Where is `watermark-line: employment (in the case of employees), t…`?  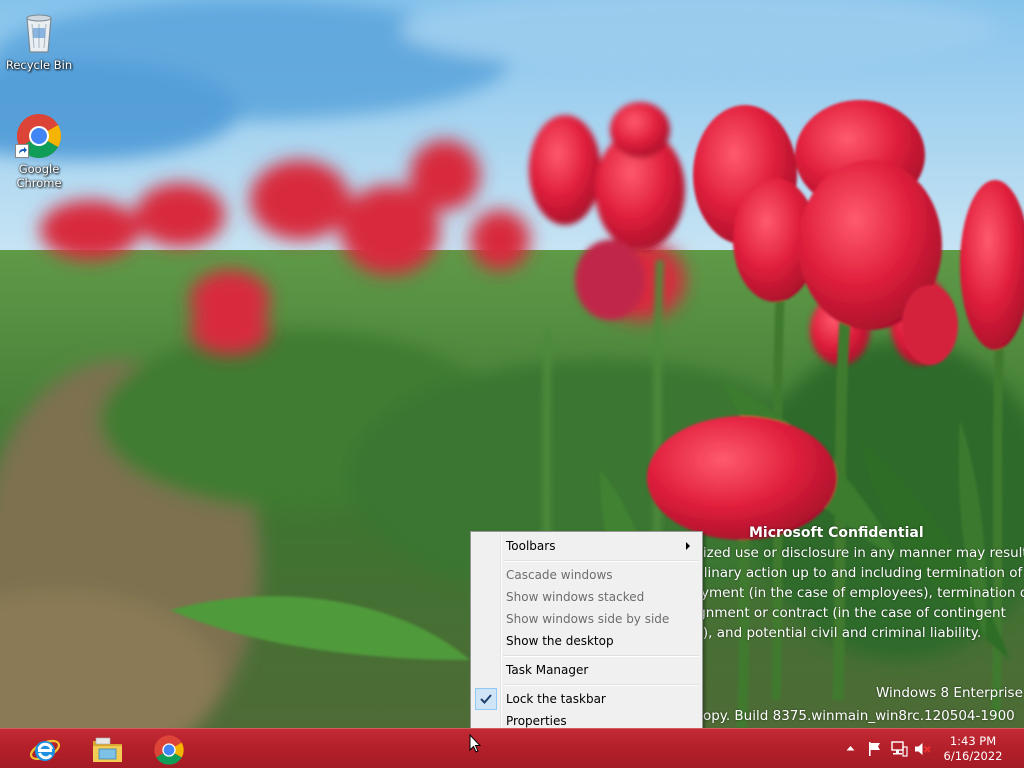 watermark-line: employment (in the case of employees), t… is located at coordinates (841, 593).